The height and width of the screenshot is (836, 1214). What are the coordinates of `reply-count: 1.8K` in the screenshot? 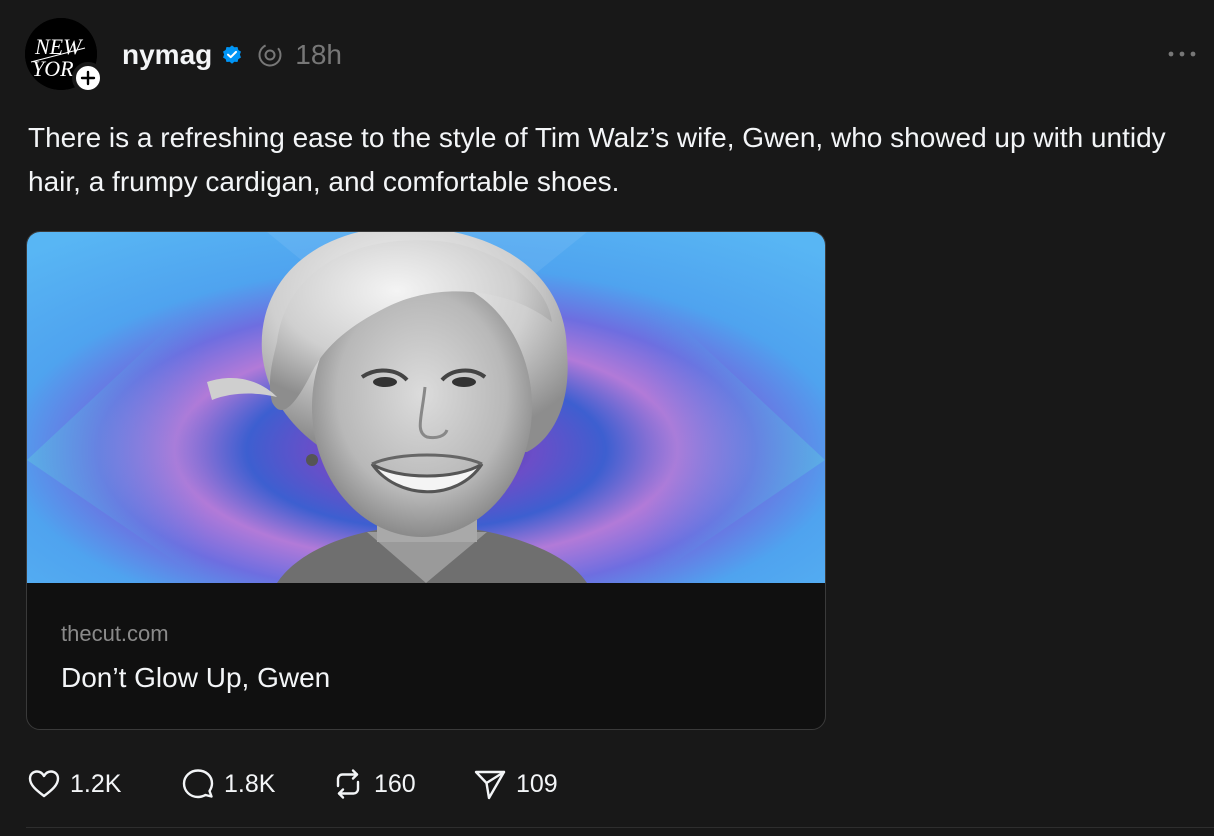 It's located at (250, 783).